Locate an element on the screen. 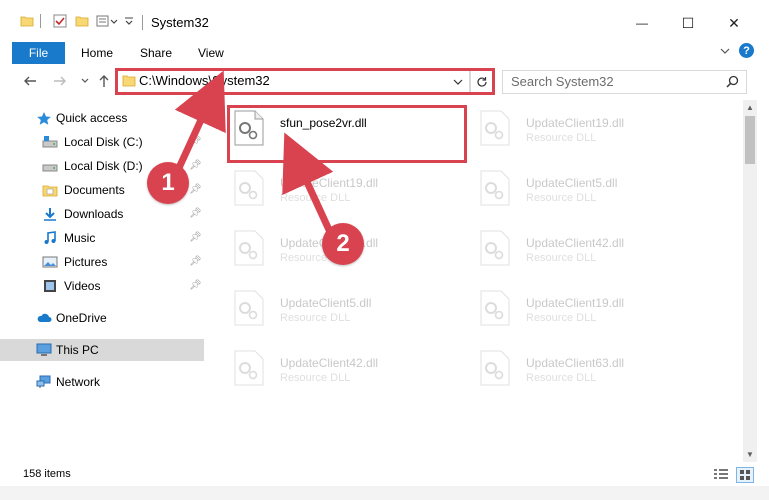 Image resolution: width=769 pixels, height=500 pixels. step-2-badge: 2 is located at coordinates (343, 244).